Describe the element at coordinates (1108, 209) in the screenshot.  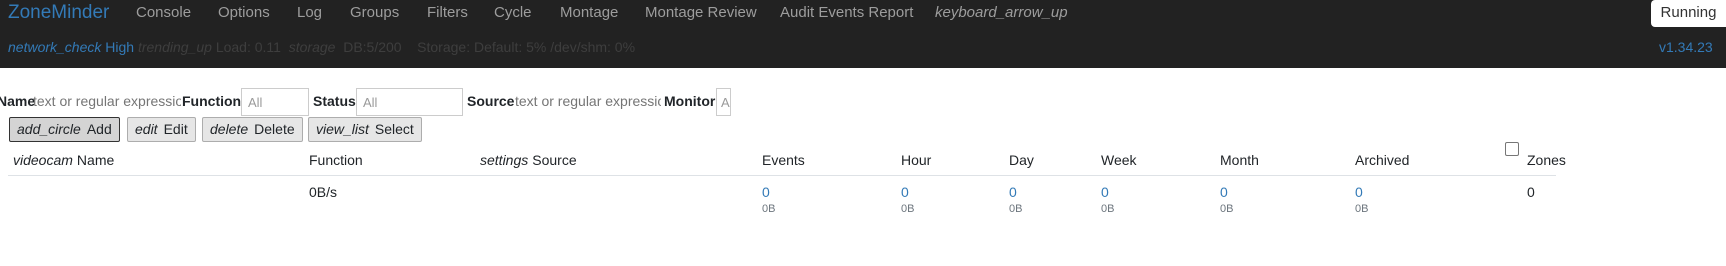
I see `total-week-size: 0B` at that location.